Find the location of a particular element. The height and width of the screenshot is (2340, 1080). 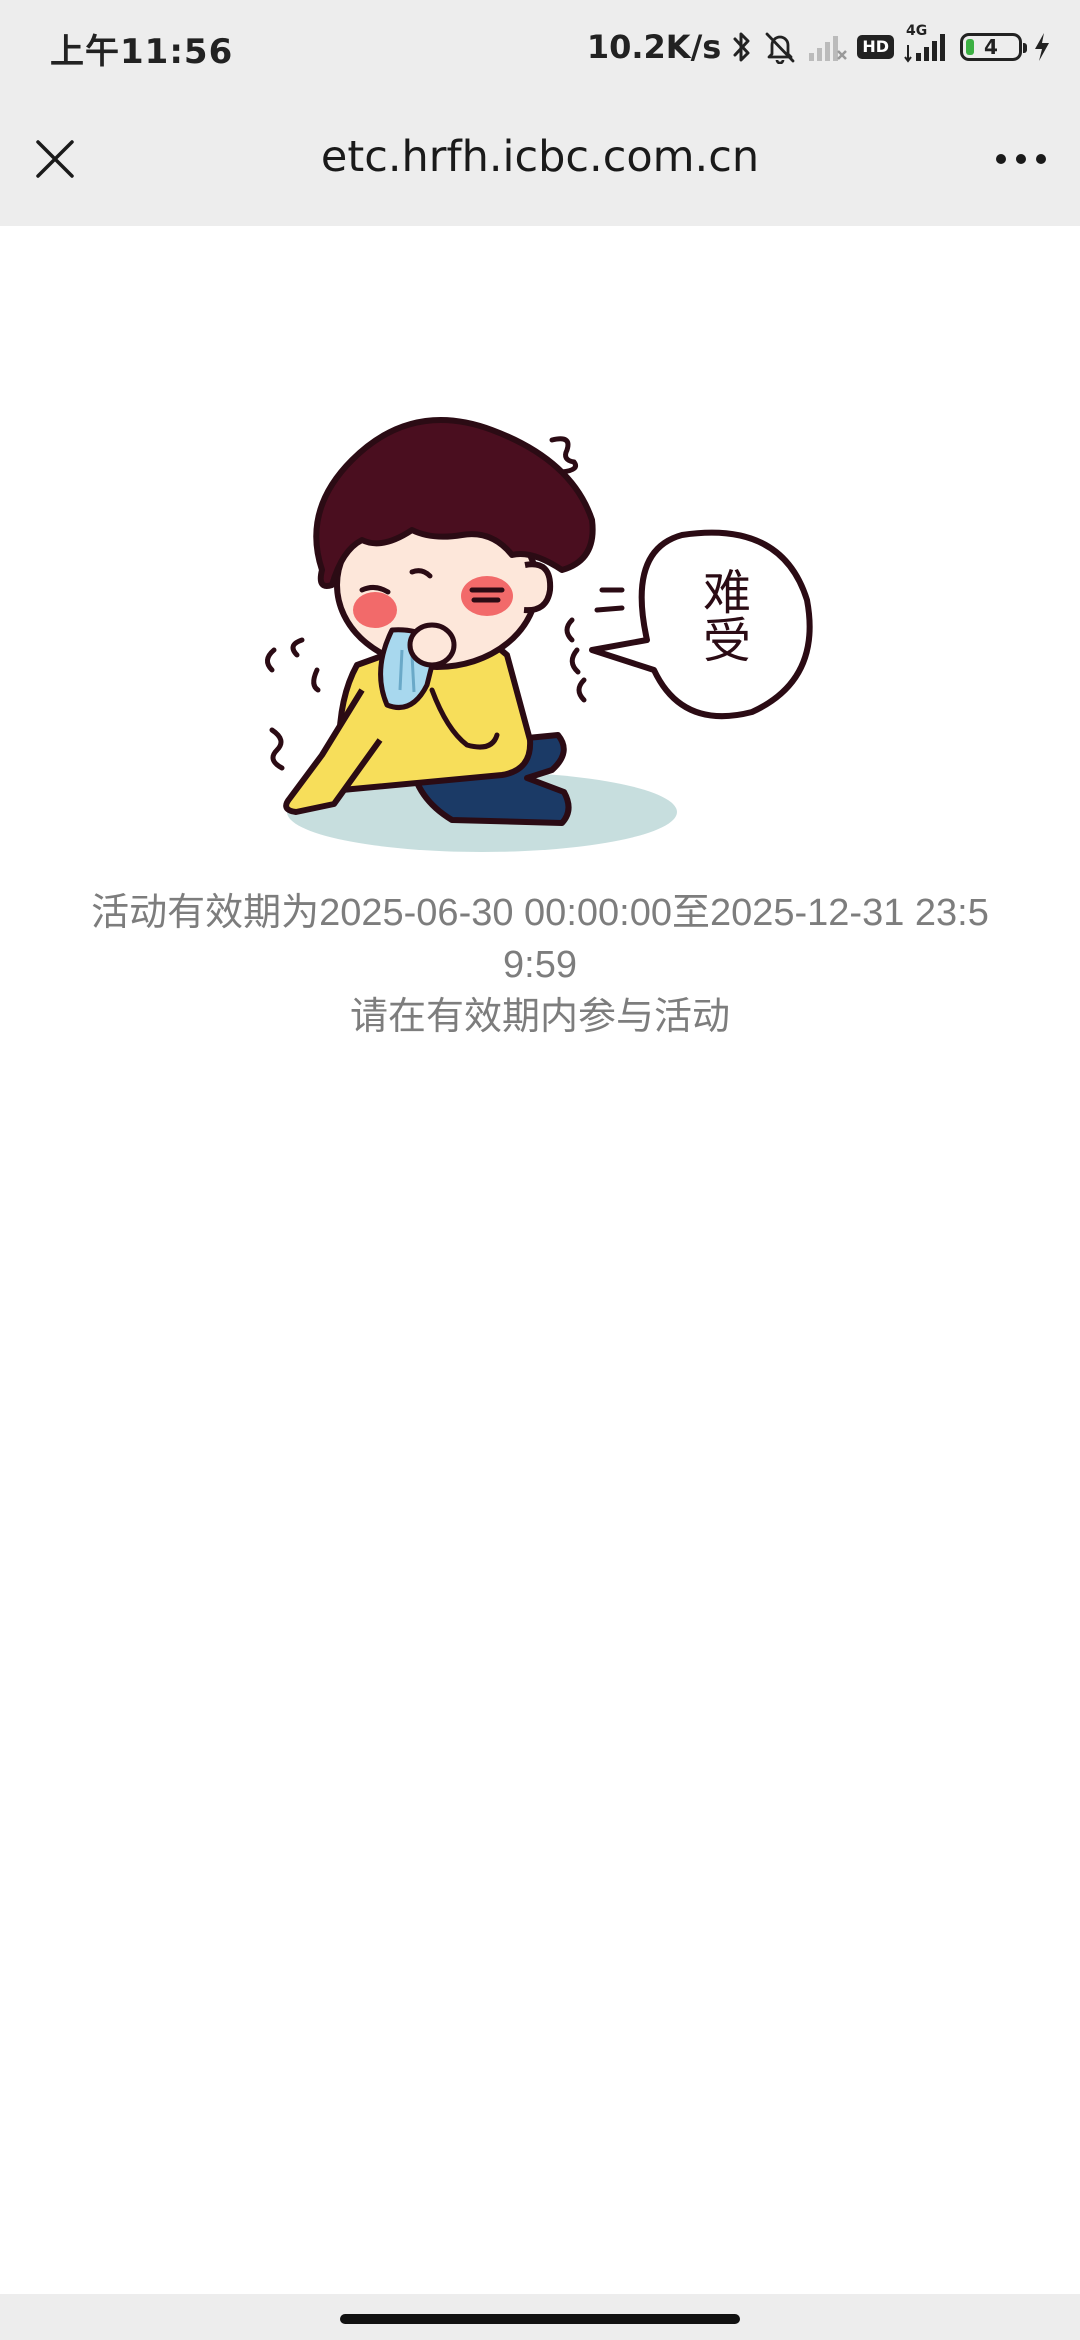

close-icon is located at coordinates (55, 159).